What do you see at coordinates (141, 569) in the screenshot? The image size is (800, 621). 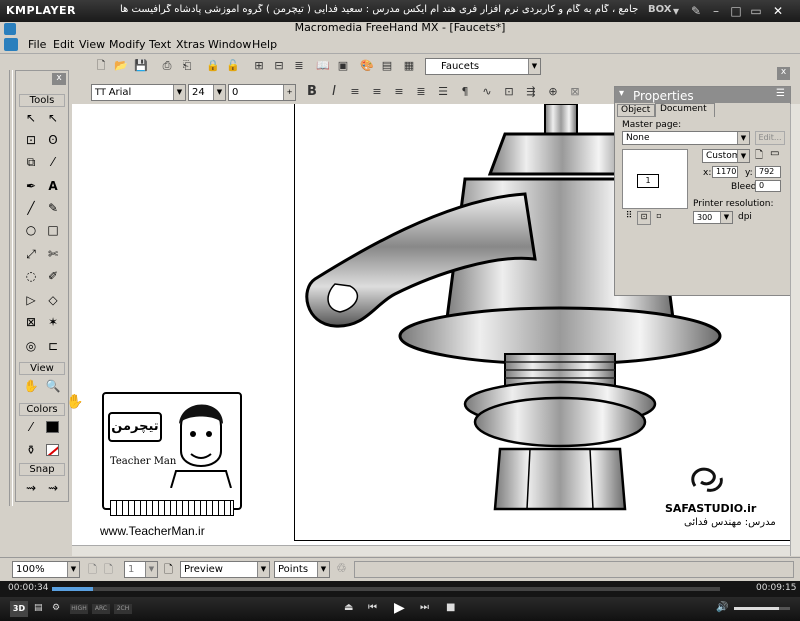 I see `page-select: 1 ▼` at bounding box center [141, 569].